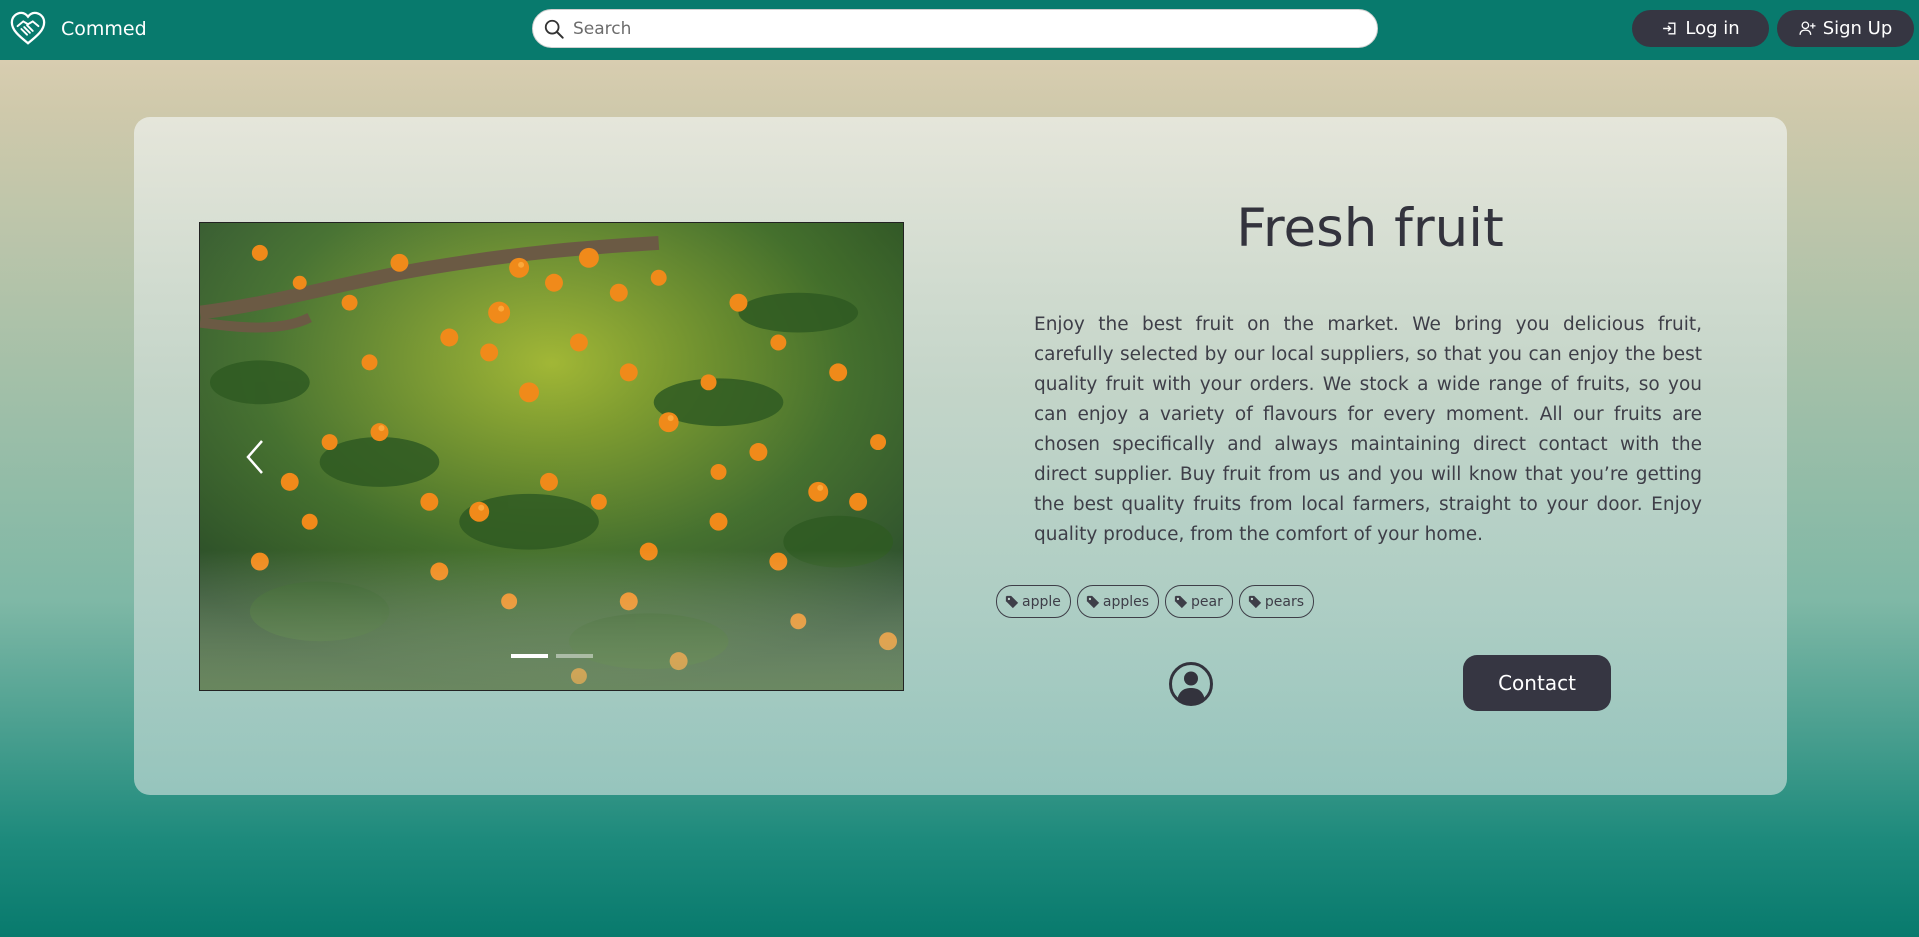  Describe the element at coordinates (1191, 684) in the screenshot. I see `person-circle-icon` at that location.